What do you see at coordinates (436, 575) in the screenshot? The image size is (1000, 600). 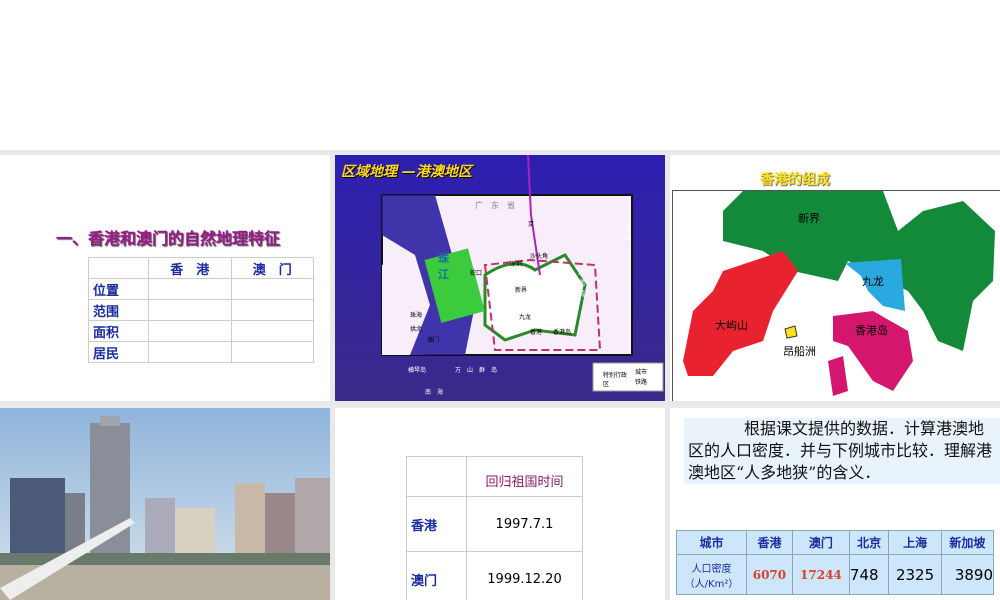 I see `row-label: 澳门` at bounding box center [436, 575].